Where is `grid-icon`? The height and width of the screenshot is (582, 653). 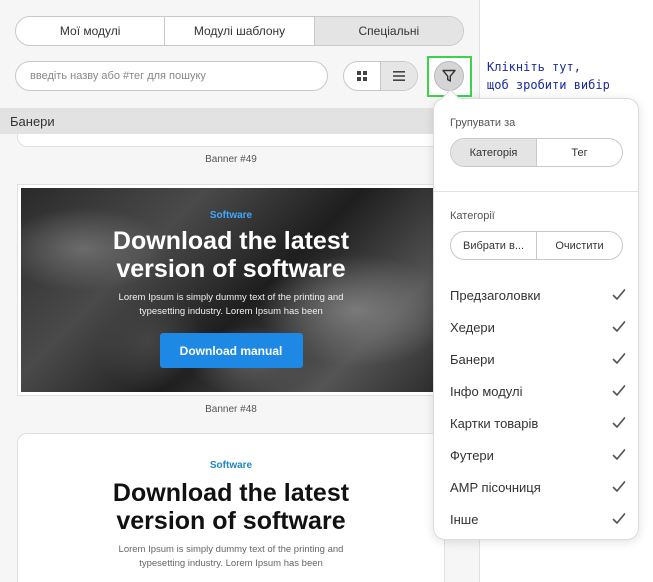
grid-icon is located at coordinates (362, 76).